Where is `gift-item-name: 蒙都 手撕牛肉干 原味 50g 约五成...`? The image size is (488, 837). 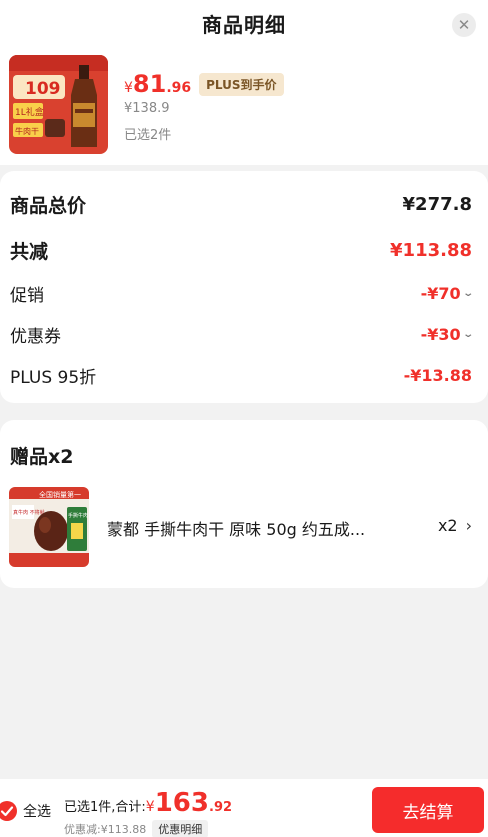
gift-item-name: 蒙都 手撕牛肉干 原味 50g 约五成... is located at coordinates (252, 528).